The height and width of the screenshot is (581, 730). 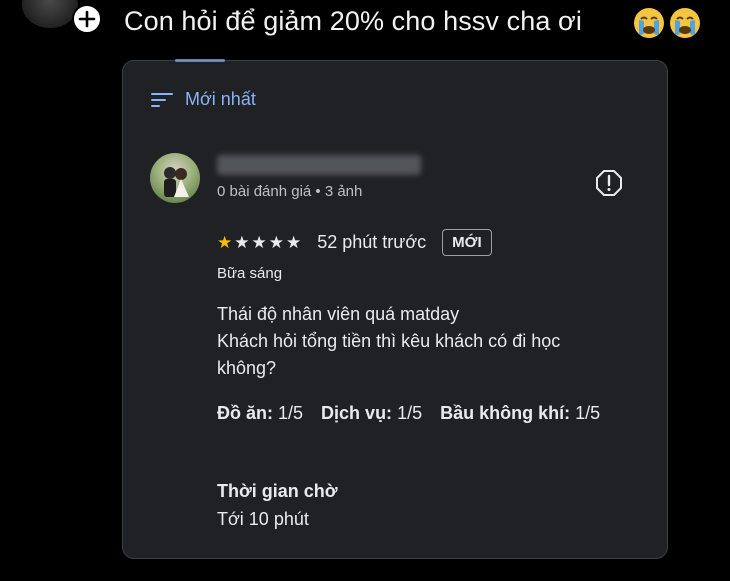 I want to click on service-rating-value: 1/5, so click(x=410, y=413).